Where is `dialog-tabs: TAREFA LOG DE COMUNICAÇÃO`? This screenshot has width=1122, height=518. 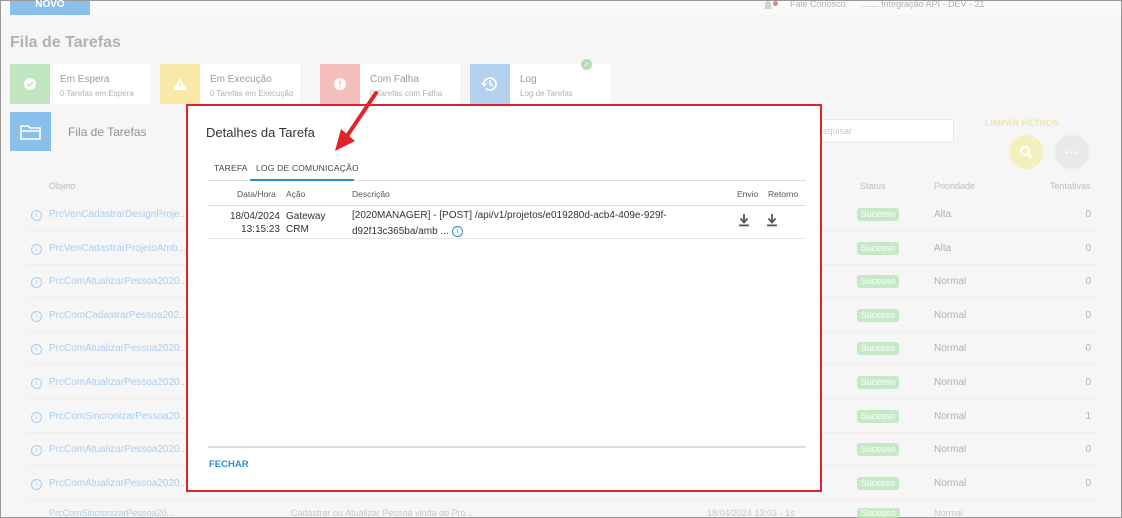 dialog-tabs: TAREFA LOG DE COMUNICAÇÃO is located at coordinates (507, 169).